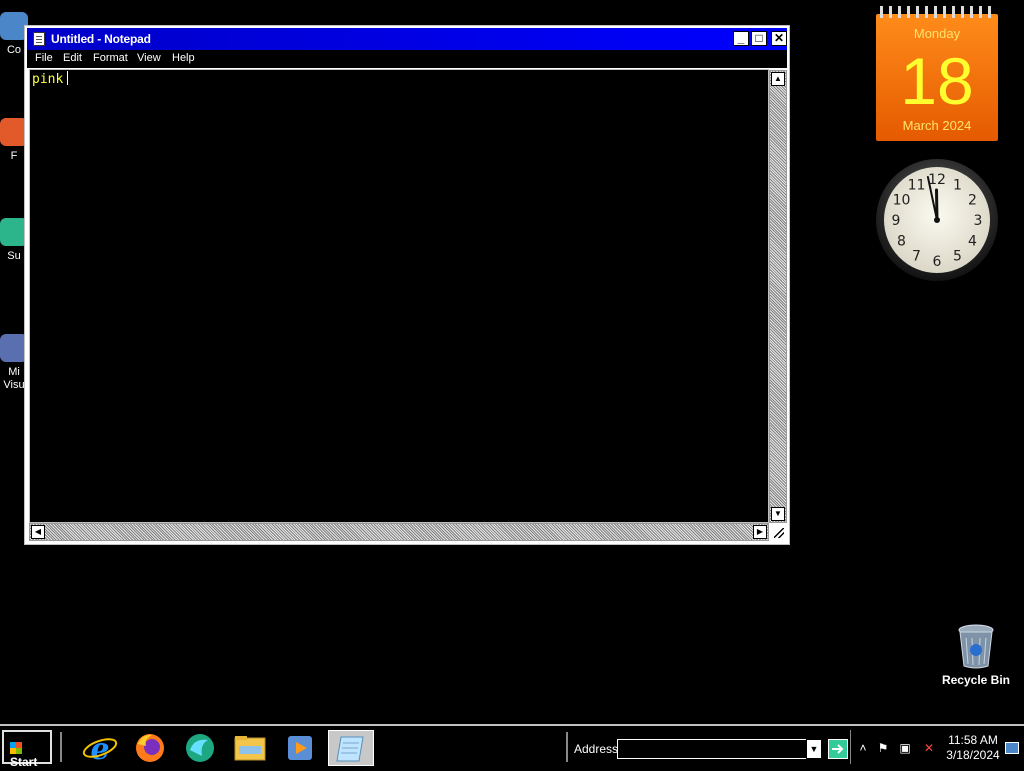  Describe the element at coordinates (16, 748) in the screenshot. I see `windows-logo-icon` at that location.